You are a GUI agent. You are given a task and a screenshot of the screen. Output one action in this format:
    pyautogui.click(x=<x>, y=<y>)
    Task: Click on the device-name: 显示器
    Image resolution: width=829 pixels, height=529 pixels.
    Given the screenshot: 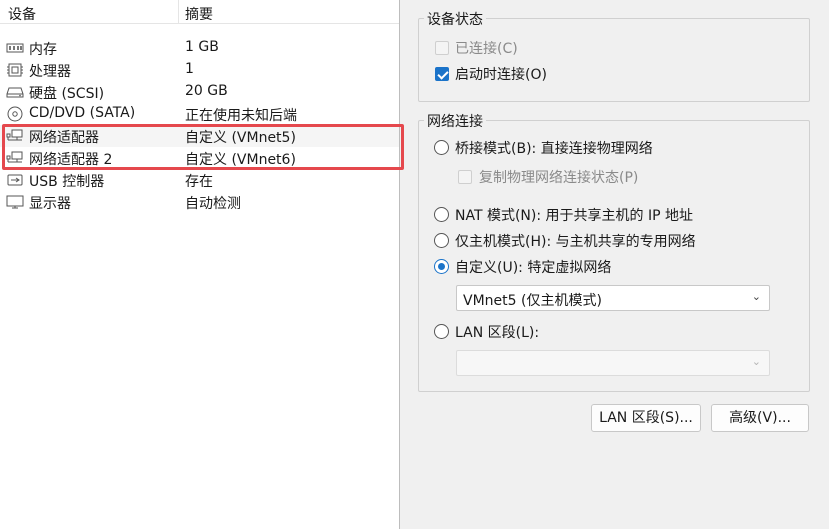 What is the action you would take?
    pyautogui.click(x=50, y=204)
    